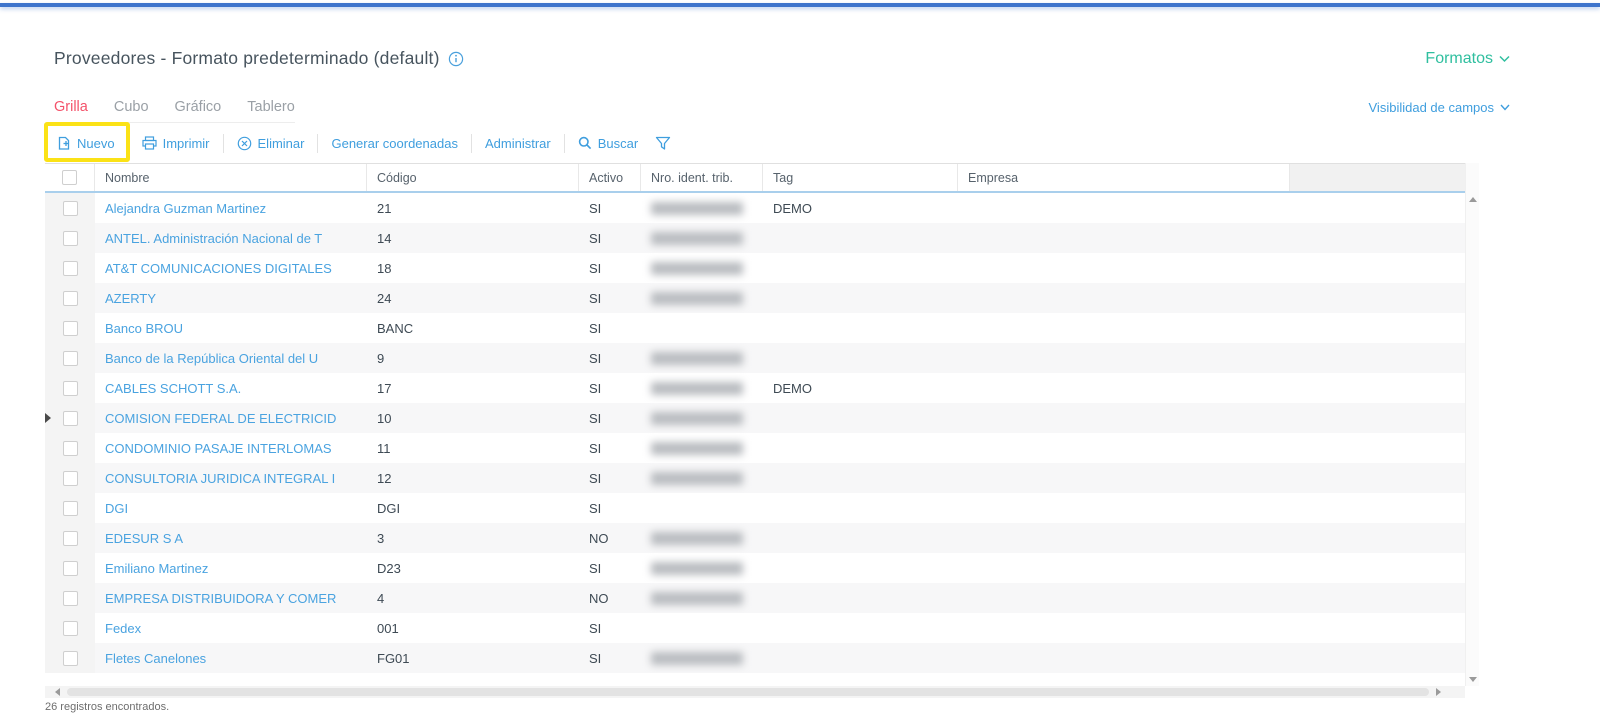  What do you see at coordinates (231, 177) in the screenshot?
I see `header-nombre: Nombre` at bounding box center [231, 177].